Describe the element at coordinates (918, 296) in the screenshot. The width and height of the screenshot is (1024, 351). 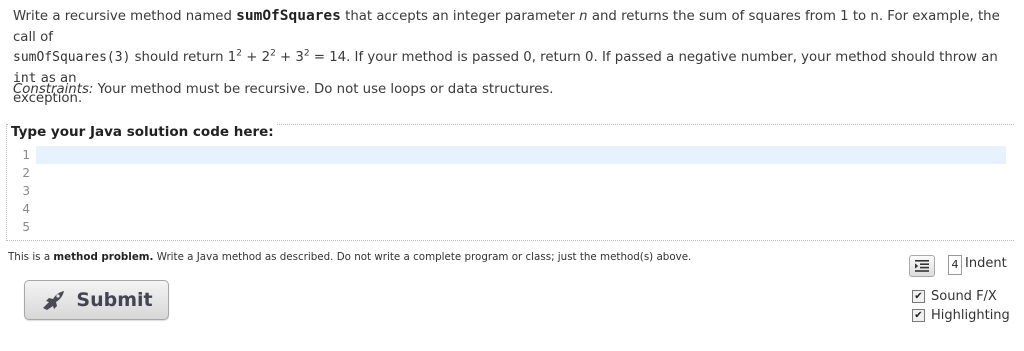
I see `sound-fx-checkbox: ✔` at that location.